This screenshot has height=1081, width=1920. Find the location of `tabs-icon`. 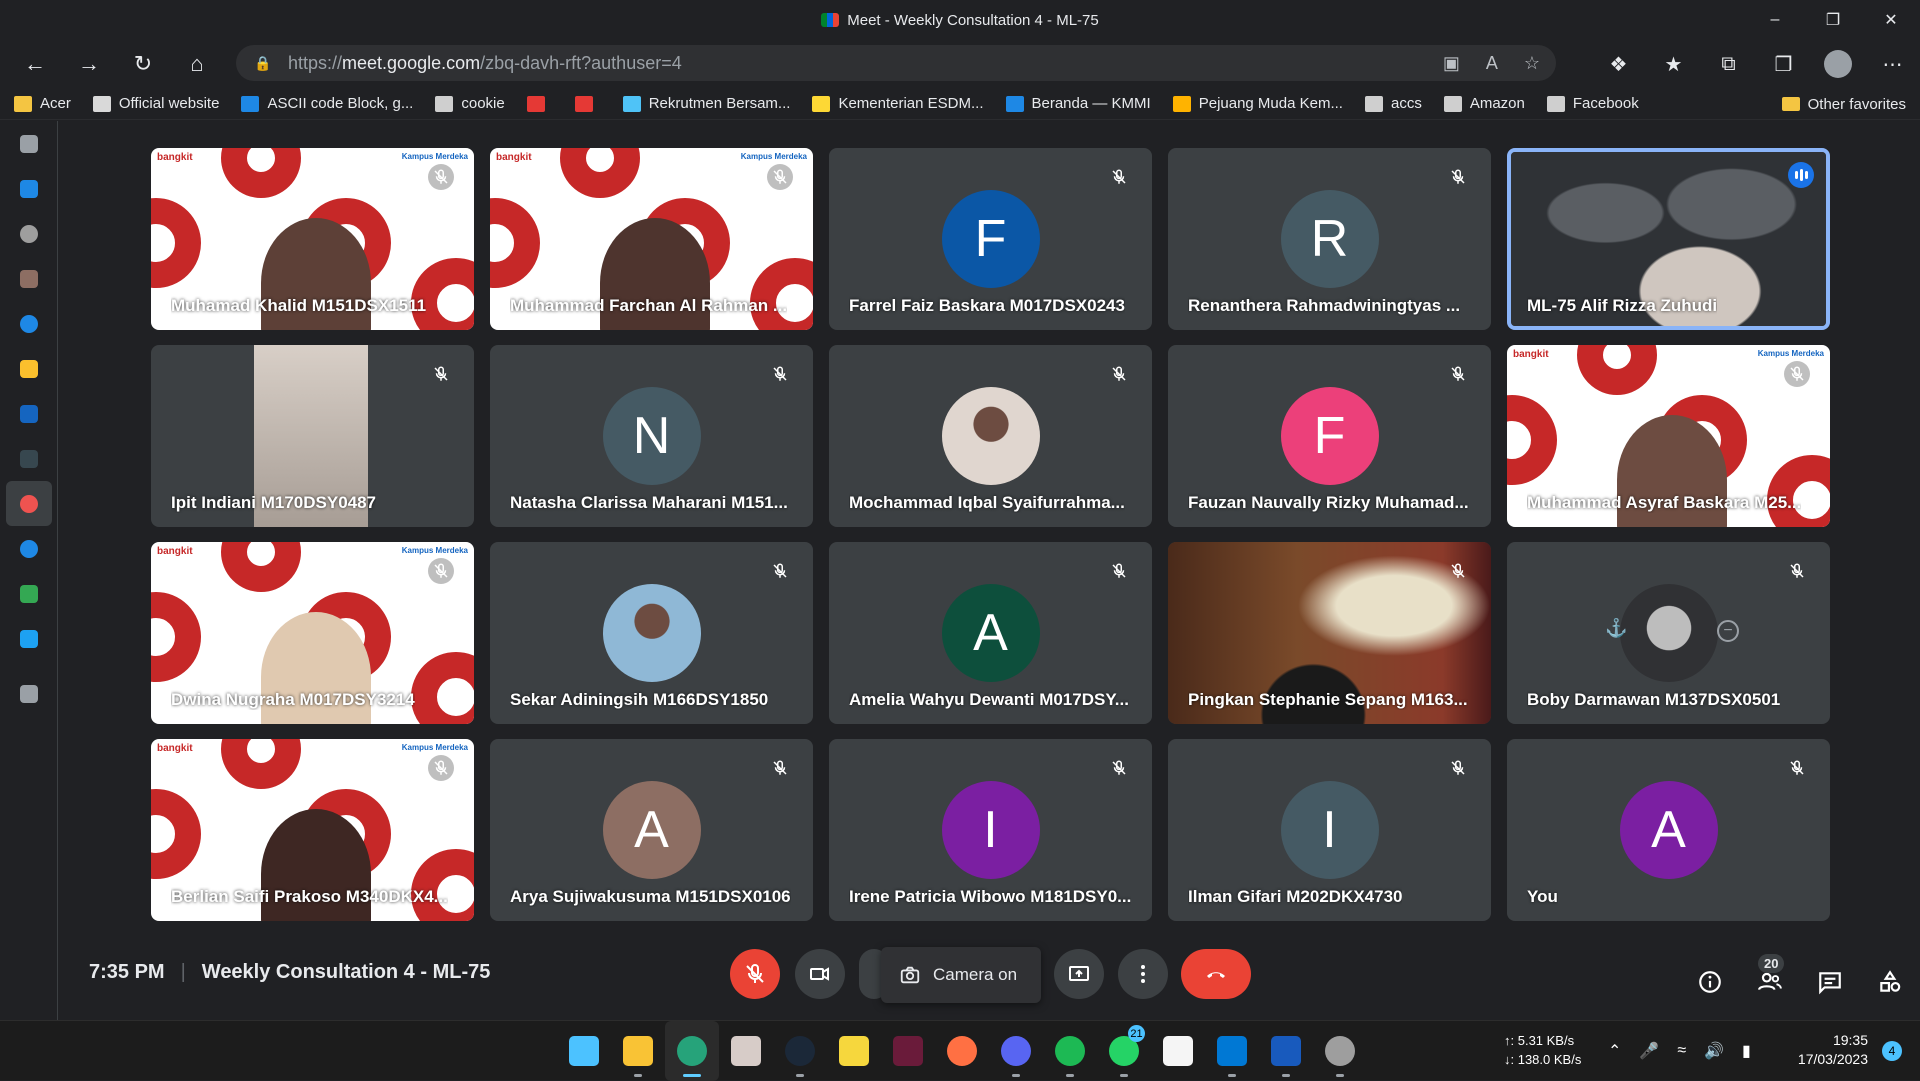

tabs-icon is located at coordinates (29, 143).